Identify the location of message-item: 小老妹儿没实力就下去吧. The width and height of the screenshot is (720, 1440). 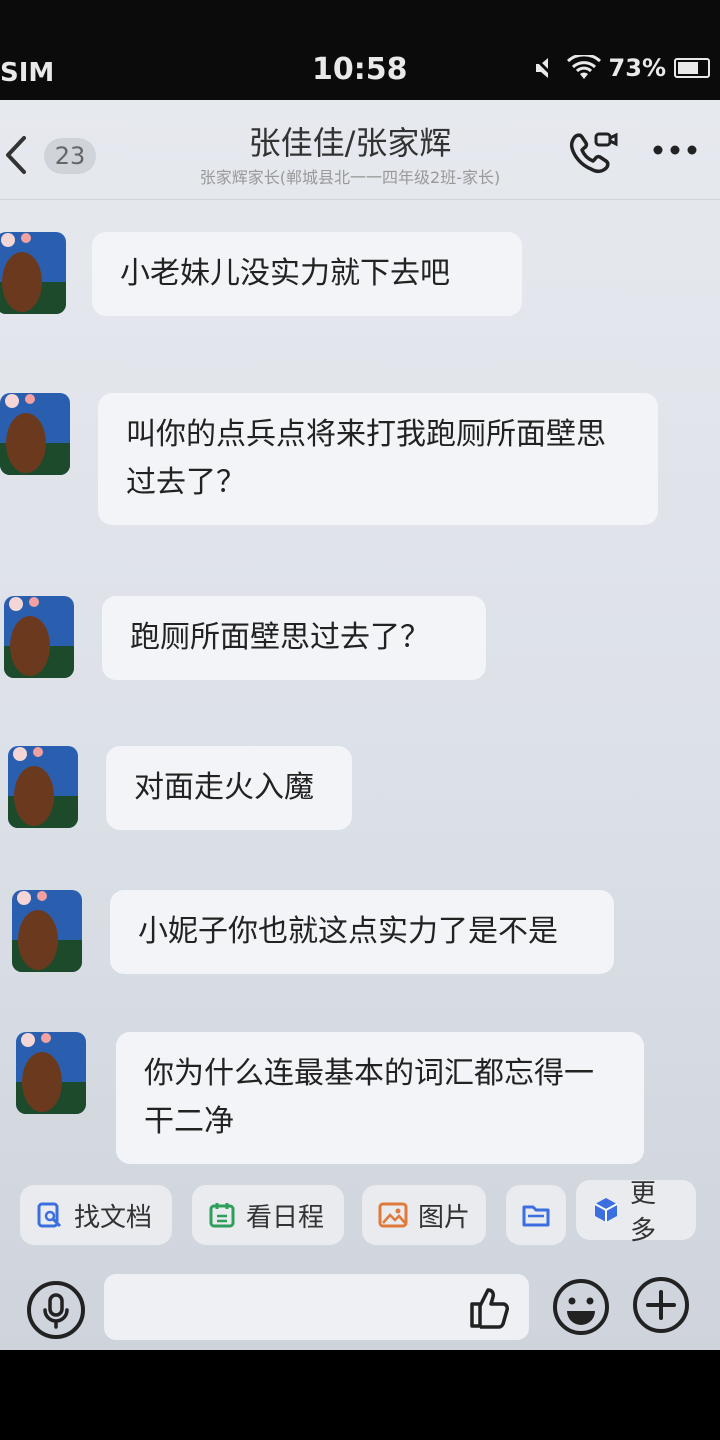
(261, 274).